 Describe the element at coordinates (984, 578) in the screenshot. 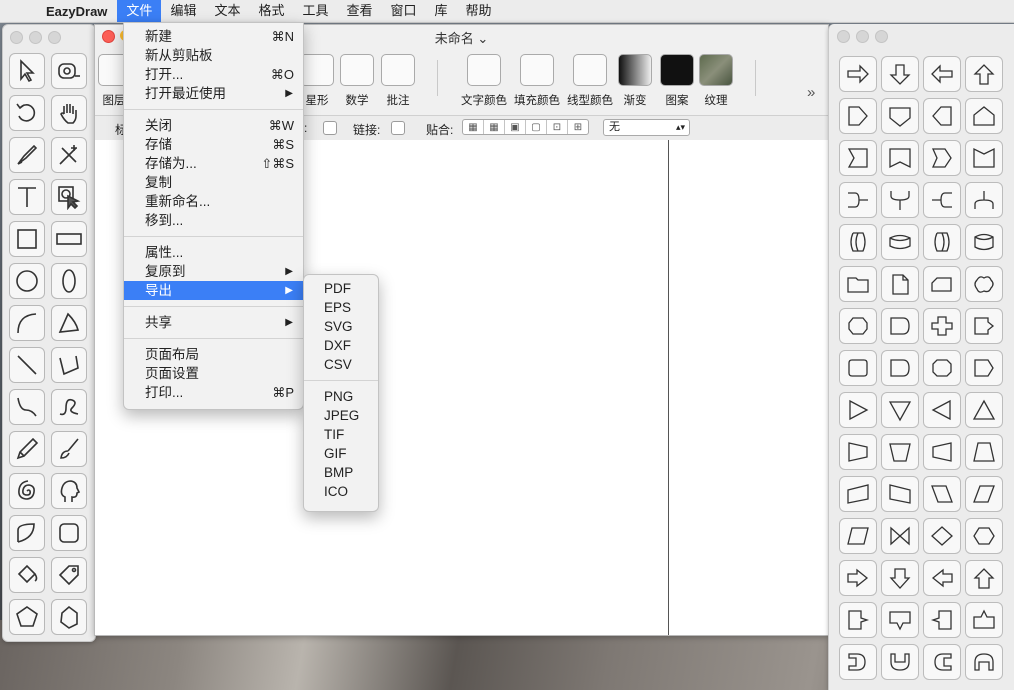

I see `arrow-pentagon-up-shape-button` at that location.